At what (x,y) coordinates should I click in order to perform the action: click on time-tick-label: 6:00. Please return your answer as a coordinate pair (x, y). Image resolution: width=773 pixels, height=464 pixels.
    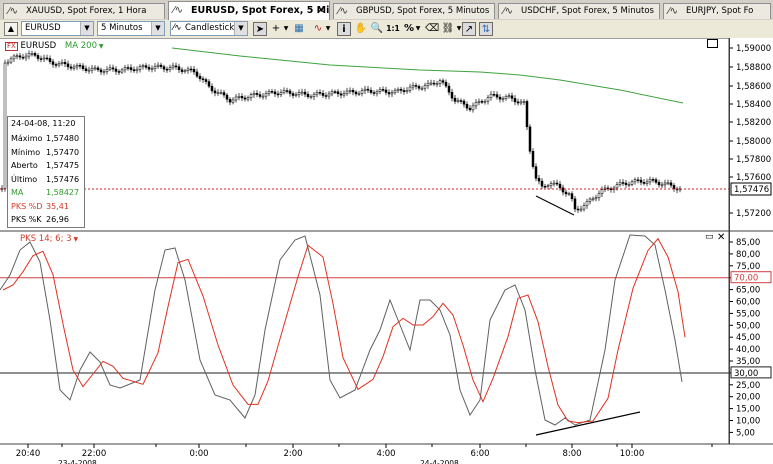
    Looking at the image, I should click on (479, 454).